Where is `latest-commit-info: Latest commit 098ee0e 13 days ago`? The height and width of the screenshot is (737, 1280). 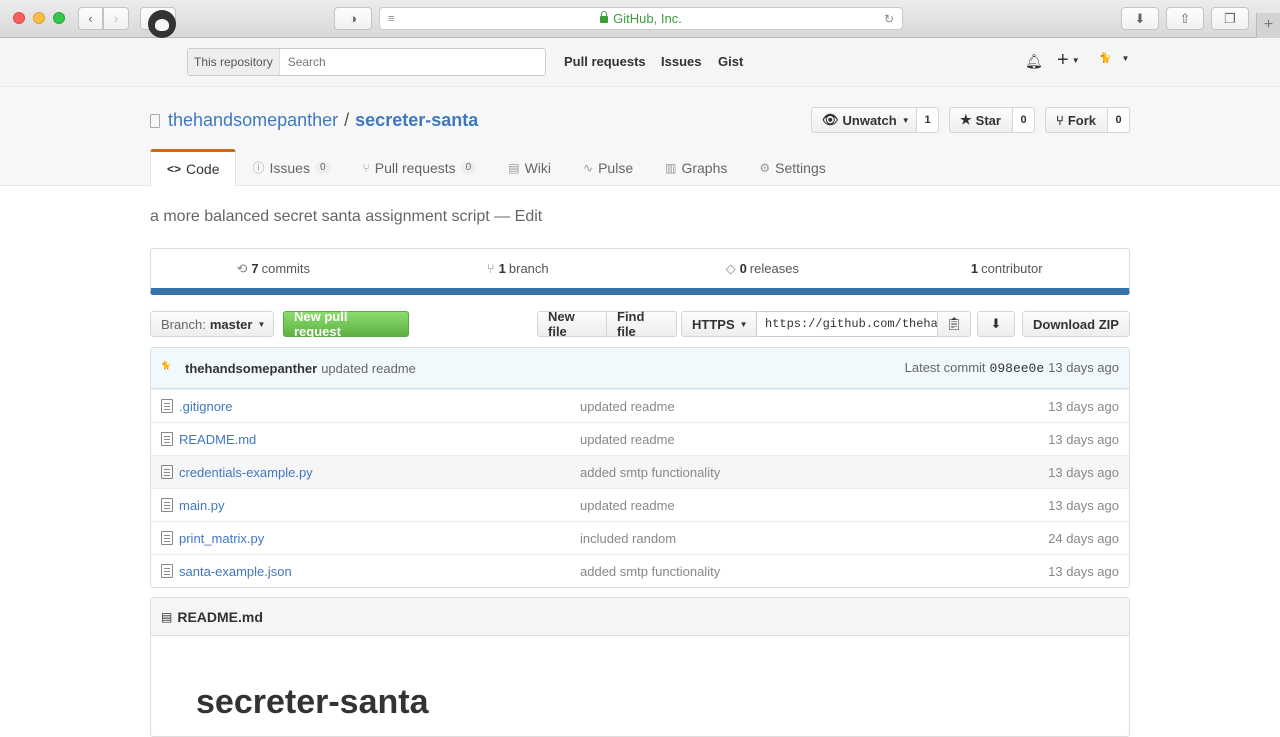 latest-commit-info: Latest commit 098ee0e 13 days ago is located at coordinates (1012, 368).